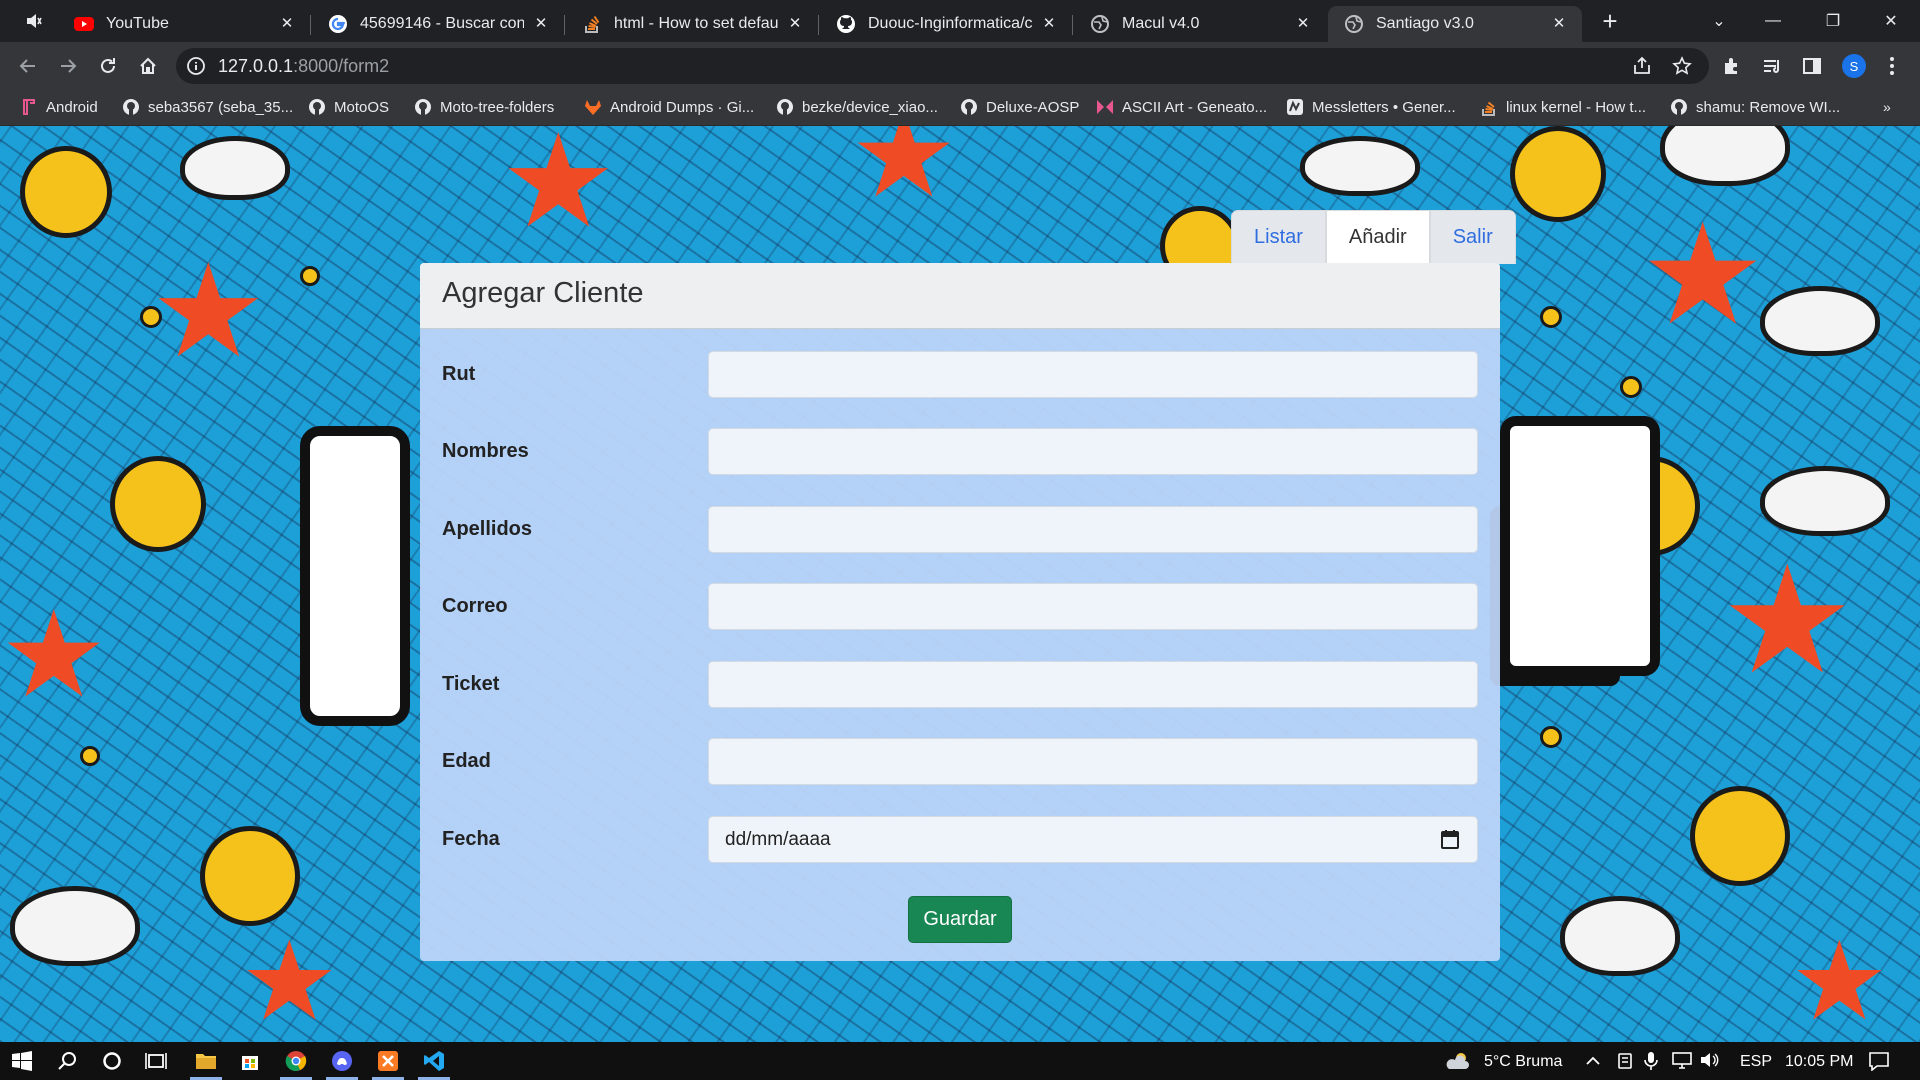 This screenshot has width=1920, height=1080. Describe the element at coordinates (1093, 374) in the screenshot. I see `rut-input` at that location.